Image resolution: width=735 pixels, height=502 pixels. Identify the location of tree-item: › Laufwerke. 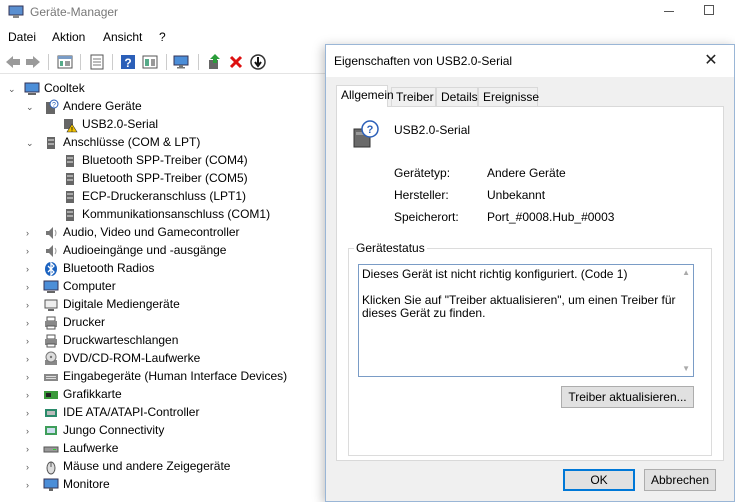
(160, 449).